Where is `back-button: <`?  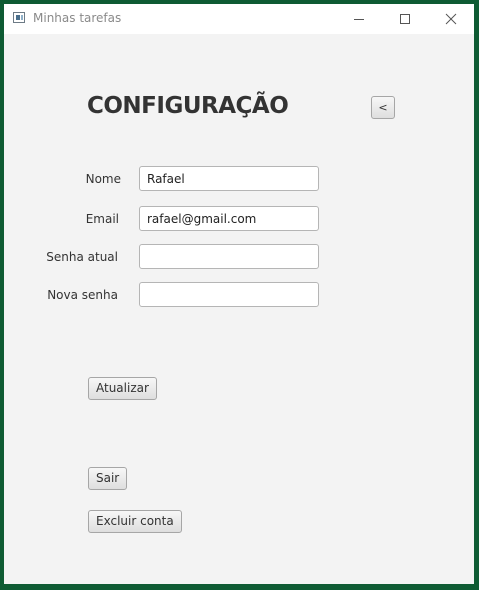
back-button: < is located at coordinates (383, 107).